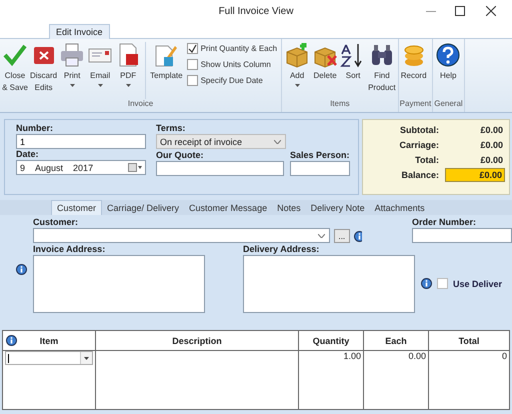 This screenshot has width=512, height=414. Describe the element at coordinates (400, 208) in the screenshot. I see `tab: Attachments` at that location.